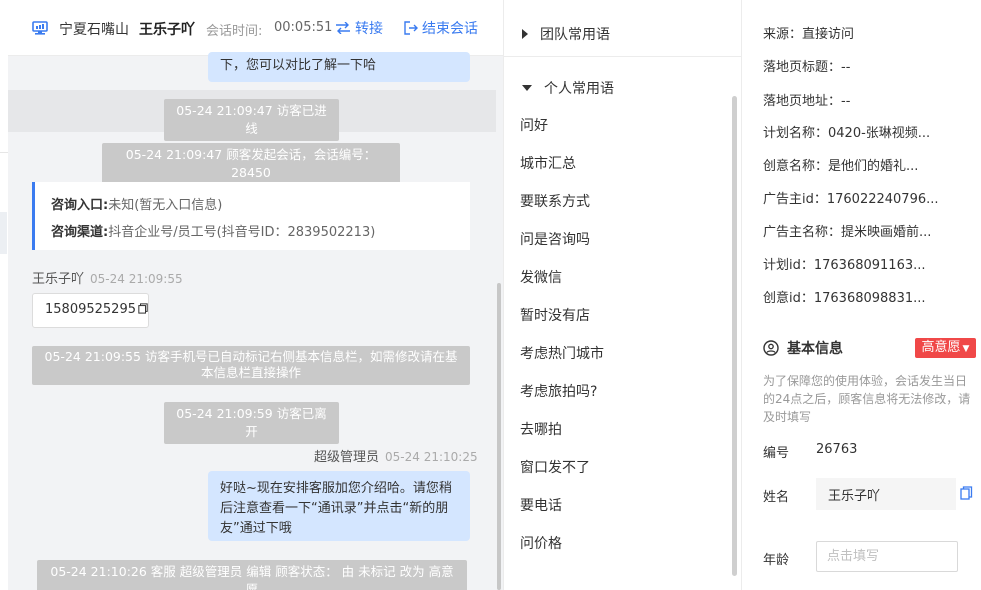 This screenshot has height=590, width=981. Describe the element at coordinates (80, 232) in the screenshot. I see `channel-label: 咨询渠道:` at that location.